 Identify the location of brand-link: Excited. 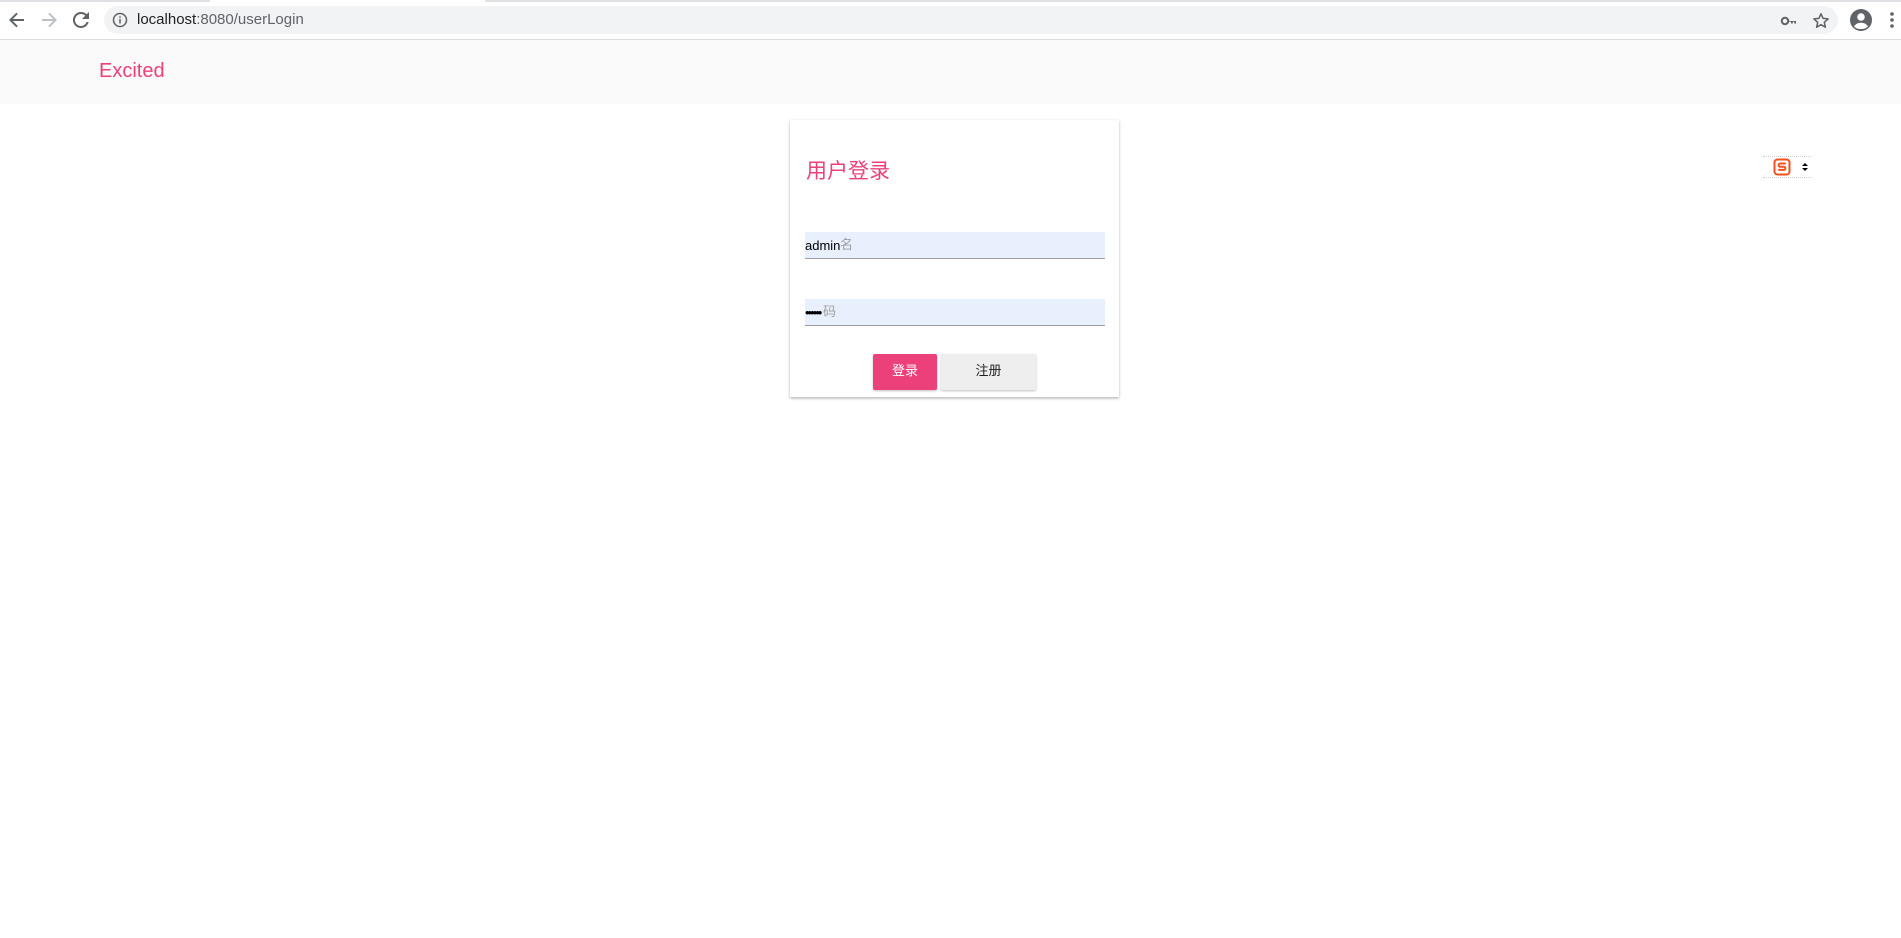
(132, 71).